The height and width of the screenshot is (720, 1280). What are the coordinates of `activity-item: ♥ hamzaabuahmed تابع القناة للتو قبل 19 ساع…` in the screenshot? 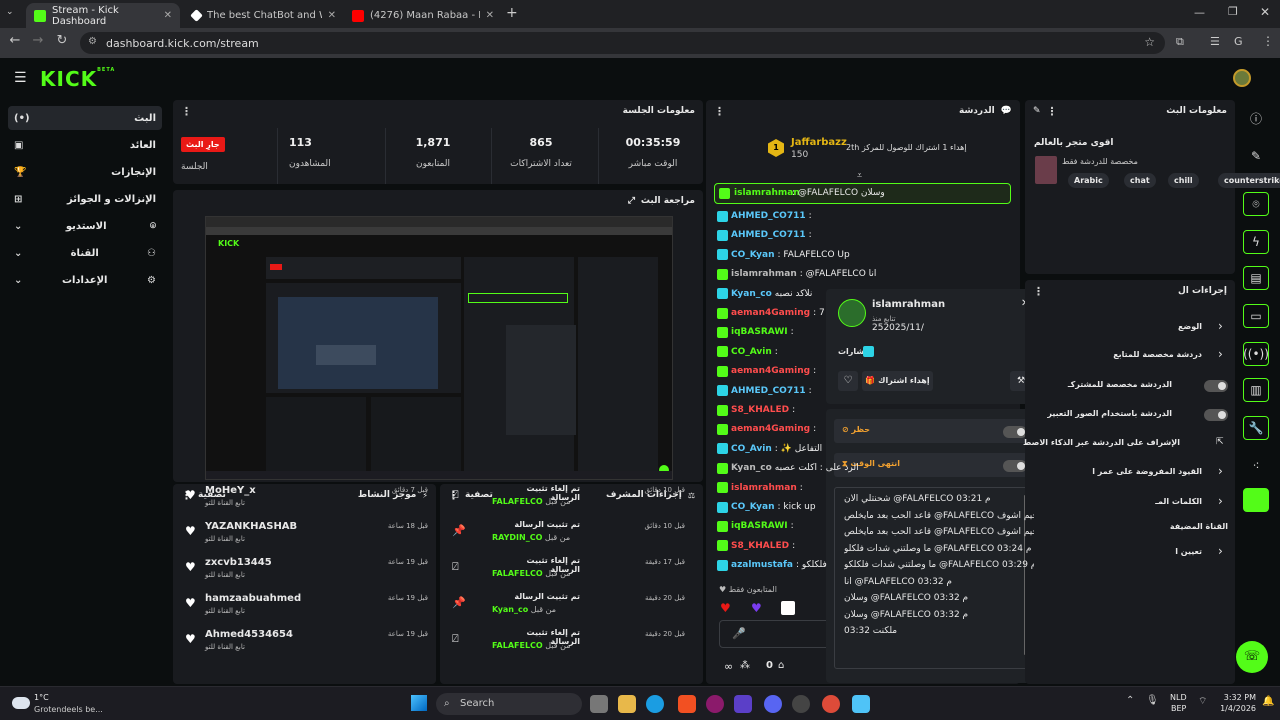 It's located at (304, 605).